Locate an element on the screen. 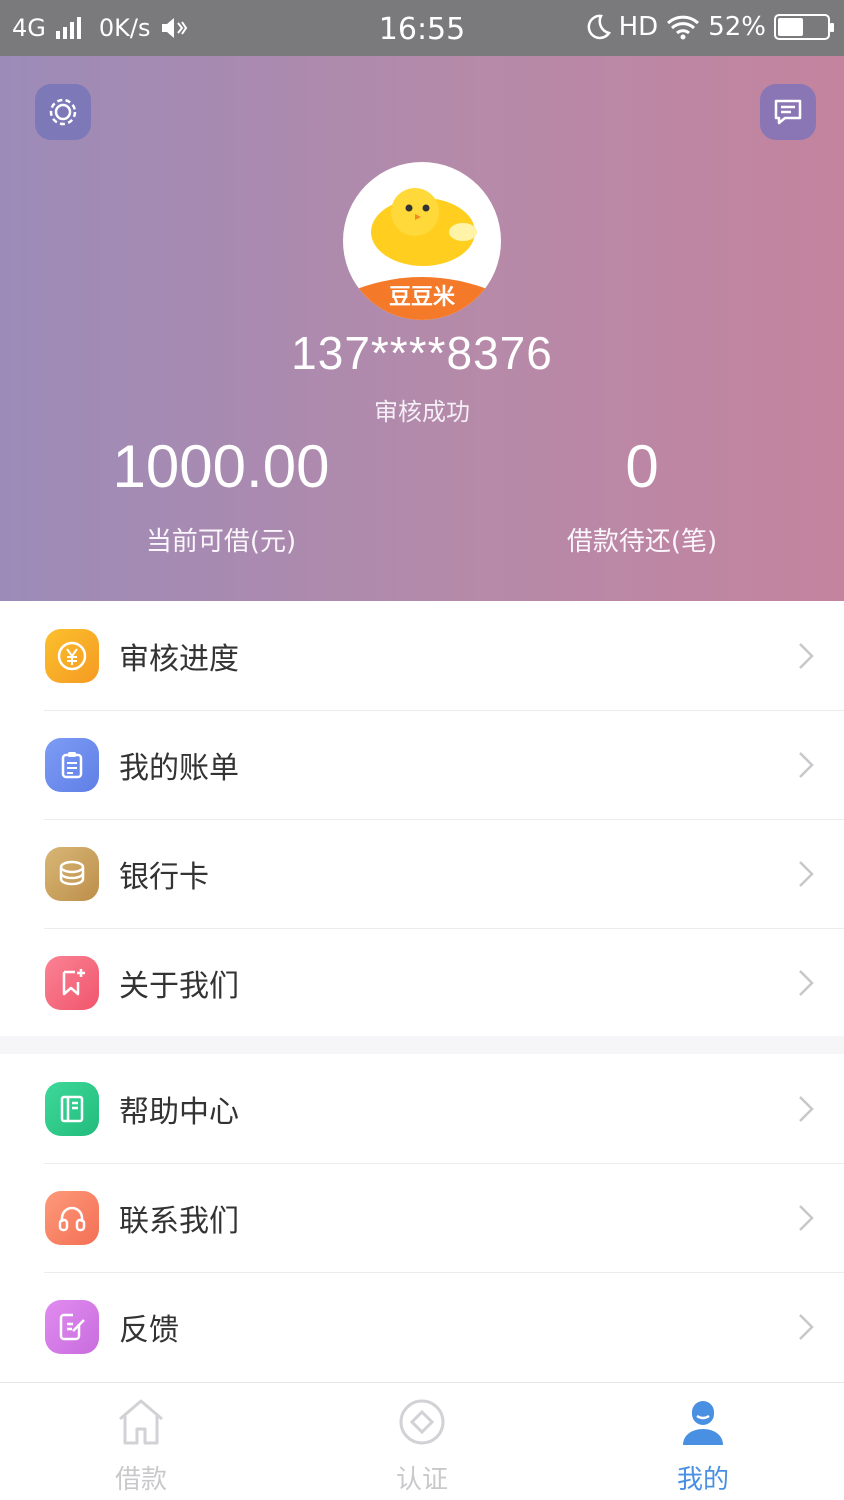 This screenshot has width=844, height=1500. chat-icon is located at coordinates (788, 112).